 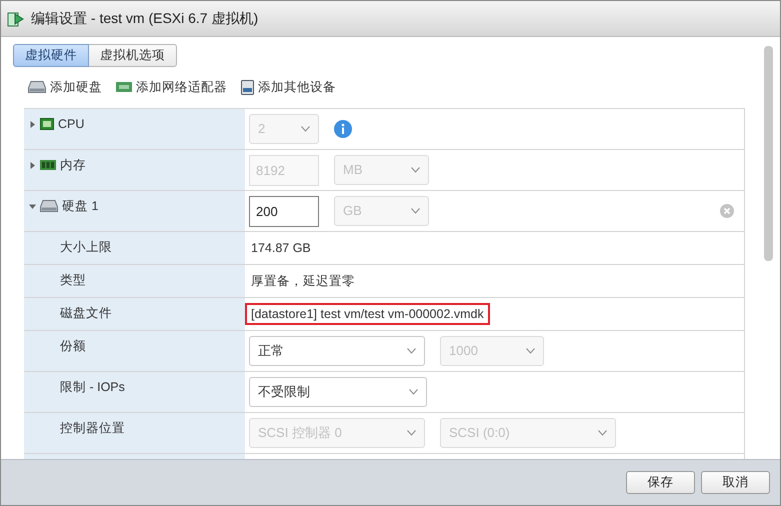 What do you see at coordinates (80, 206) in the screenshot?
I see `device-label: 硬盘 1` at bounding box center [80, 206].